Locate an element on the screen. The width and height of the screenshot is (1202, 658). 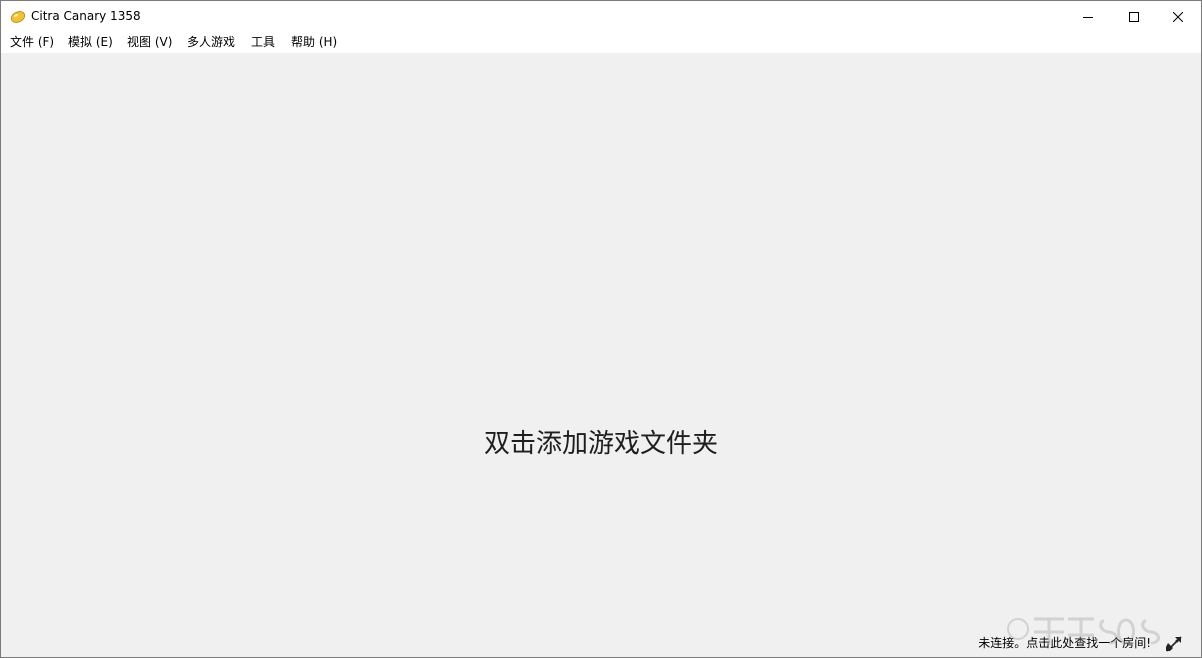
window-title: Citra Canary 1358 is located at coordinates (86, 16).